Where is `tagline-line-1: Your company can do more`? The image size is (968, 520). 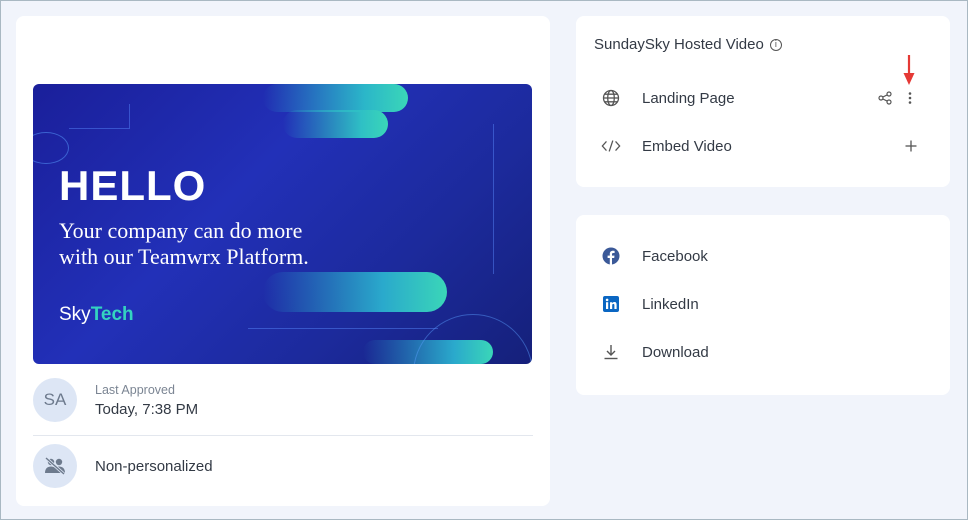 tagline-line-1: Your company can do more is located at coordinates (181, 230).